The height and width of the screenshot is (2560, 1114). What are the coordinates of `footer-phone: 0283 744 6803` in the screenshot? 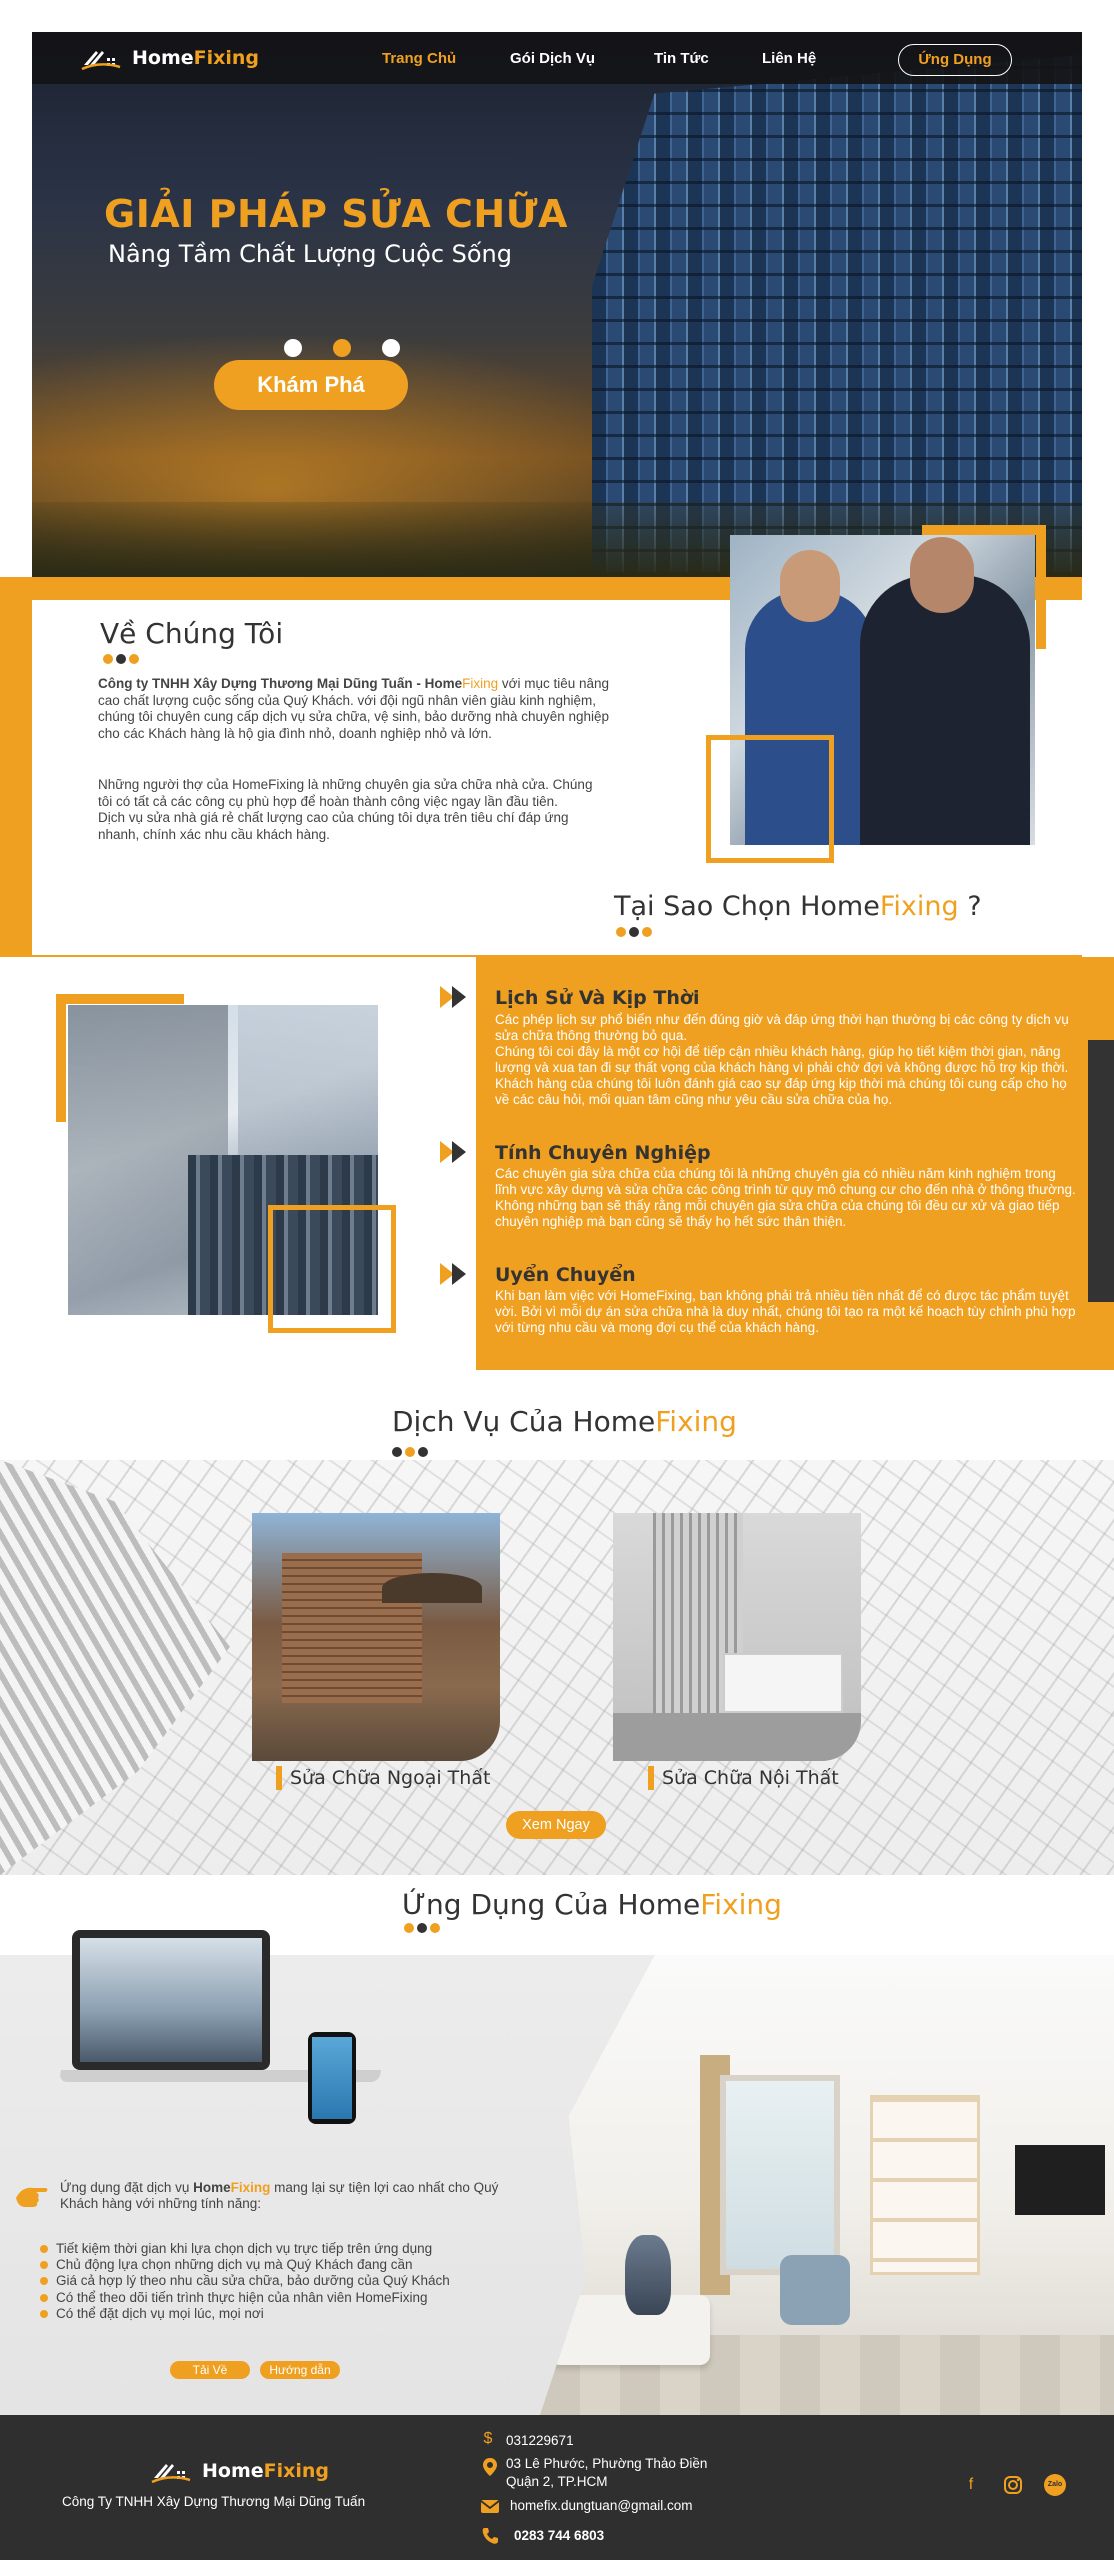 It's located at (559, 2535).